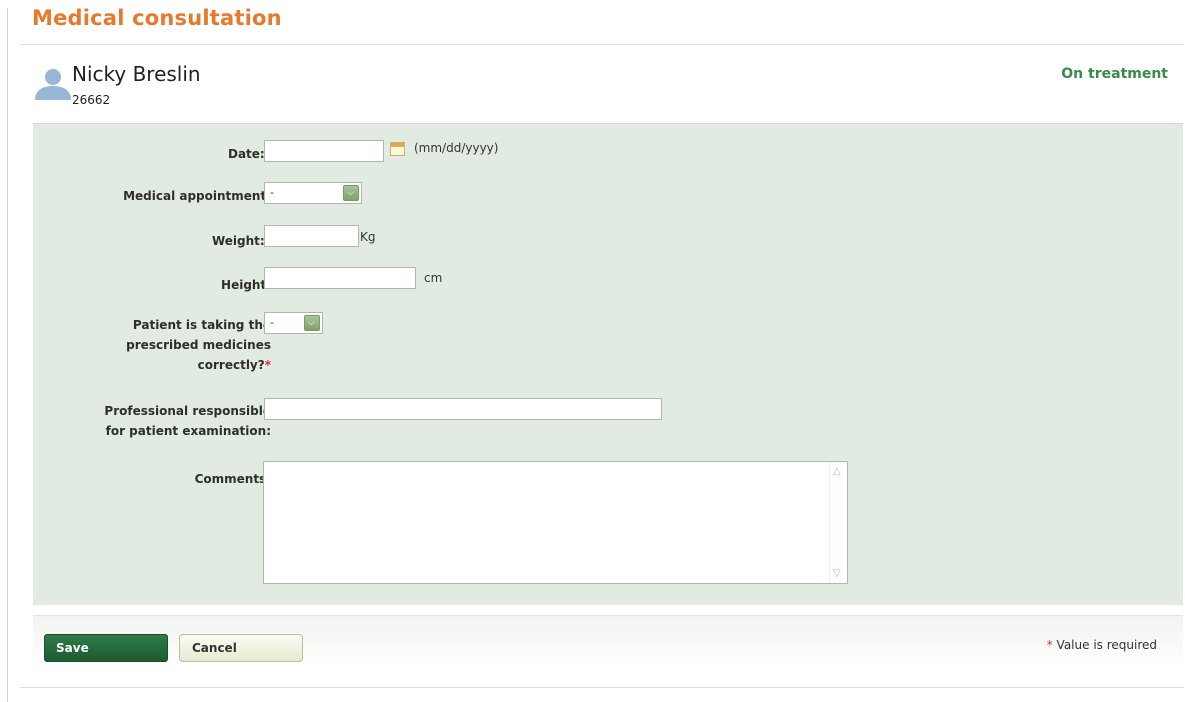 The width and height of the screenshot is (1185, 702). I want to click on comments-label: Comments:, so click(232, 479).